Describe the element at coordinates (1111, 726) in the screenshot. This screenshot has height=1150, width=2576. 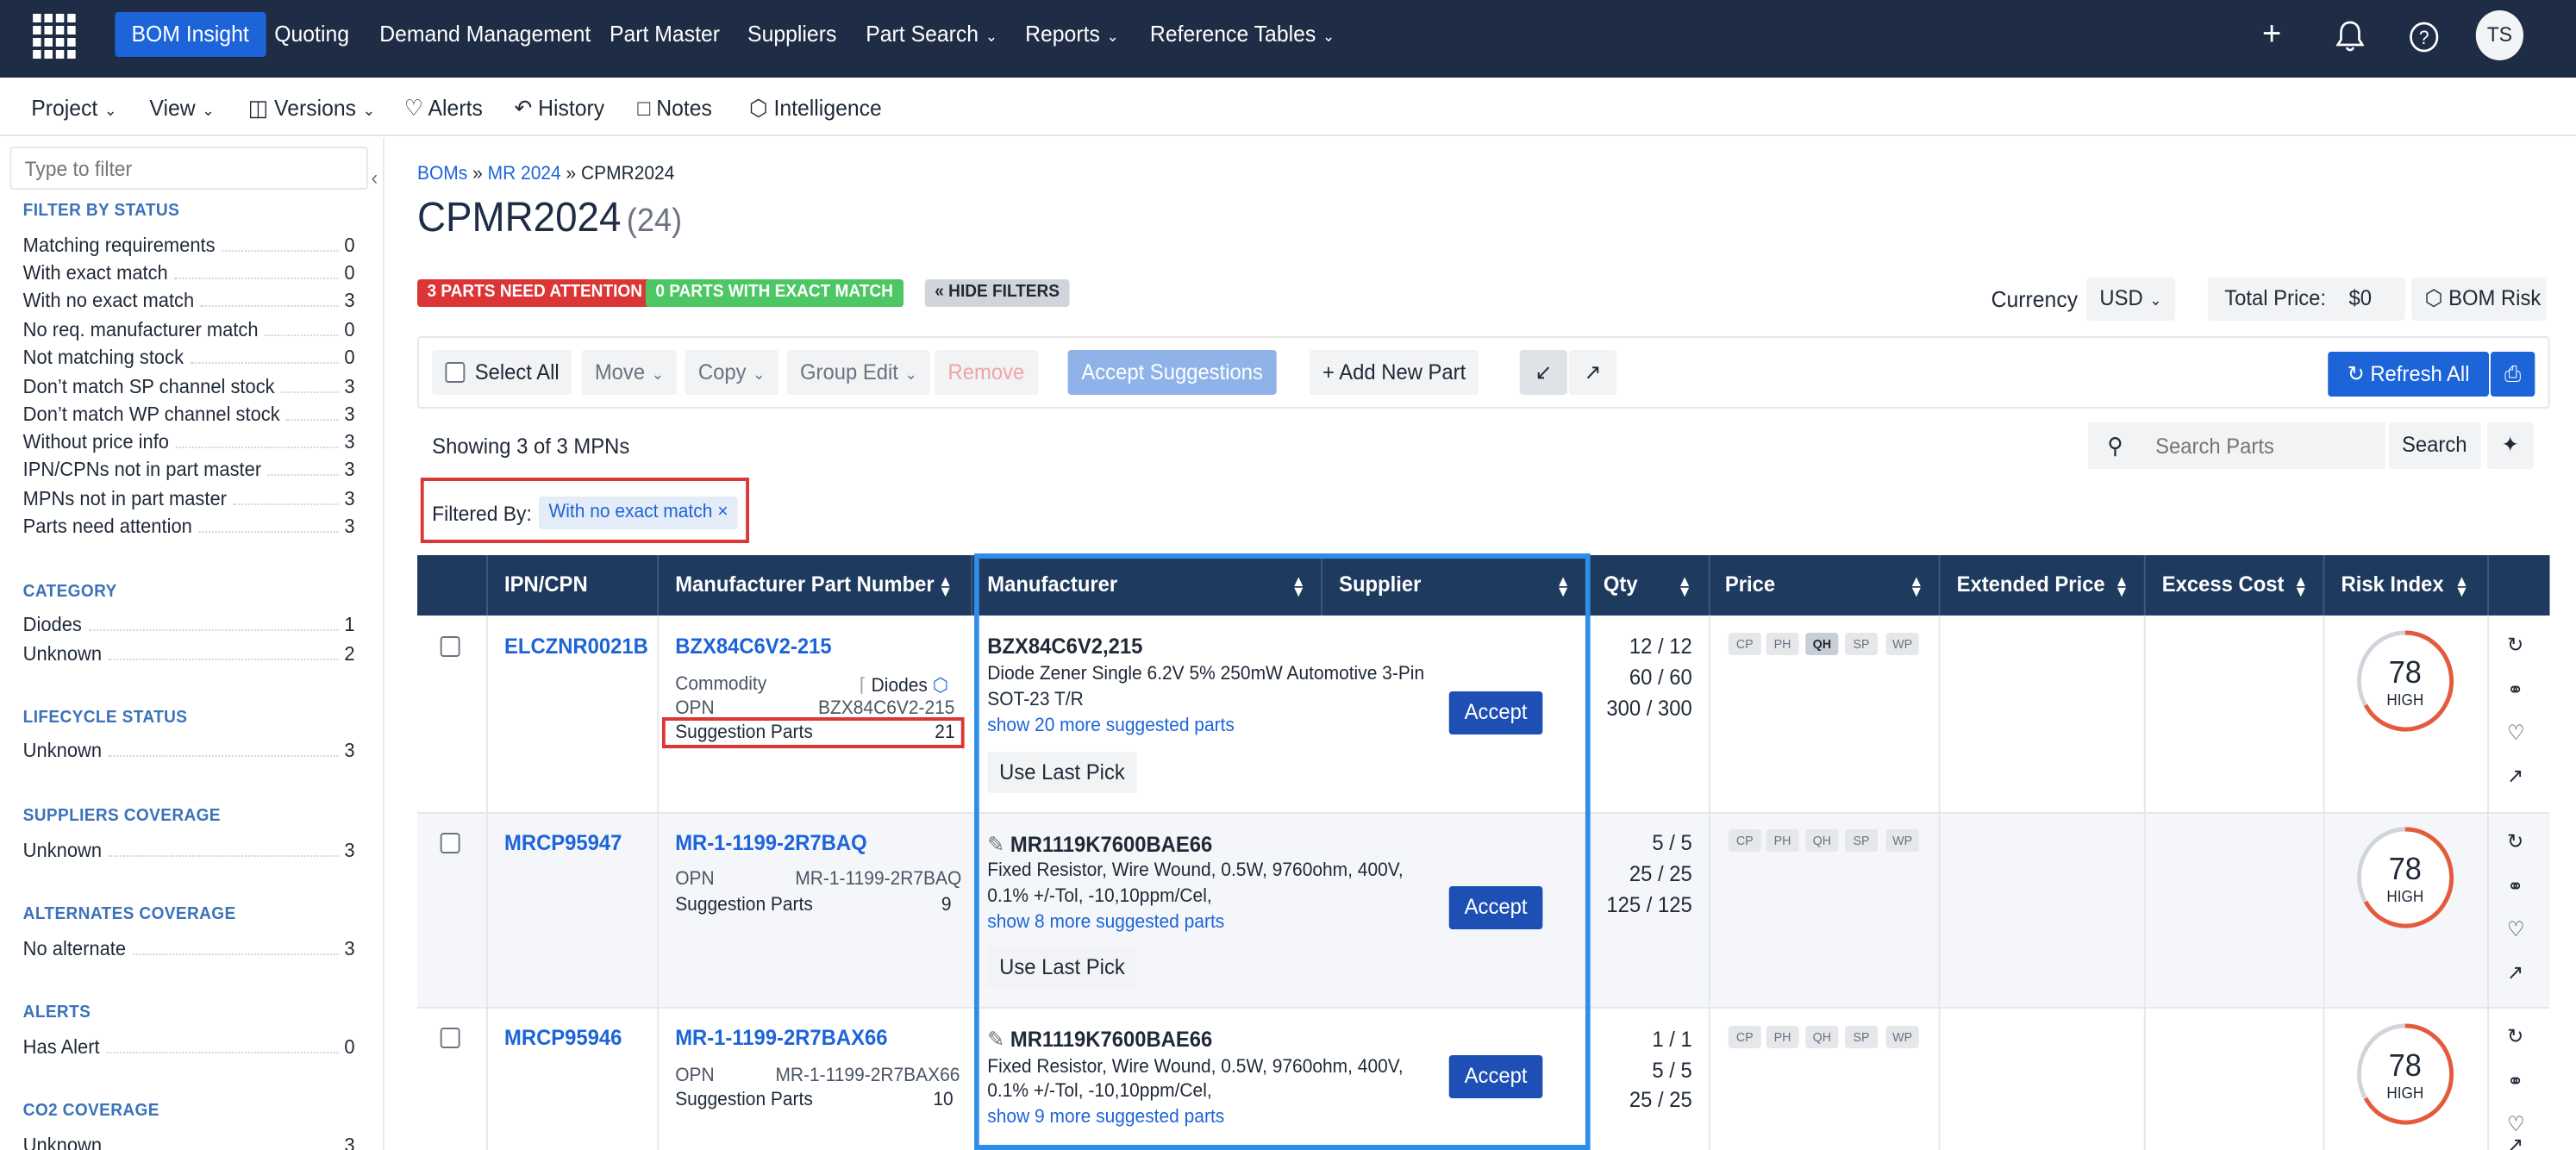
I see `show-more-suggestions-link: show 20 more suggested parts` at that location.